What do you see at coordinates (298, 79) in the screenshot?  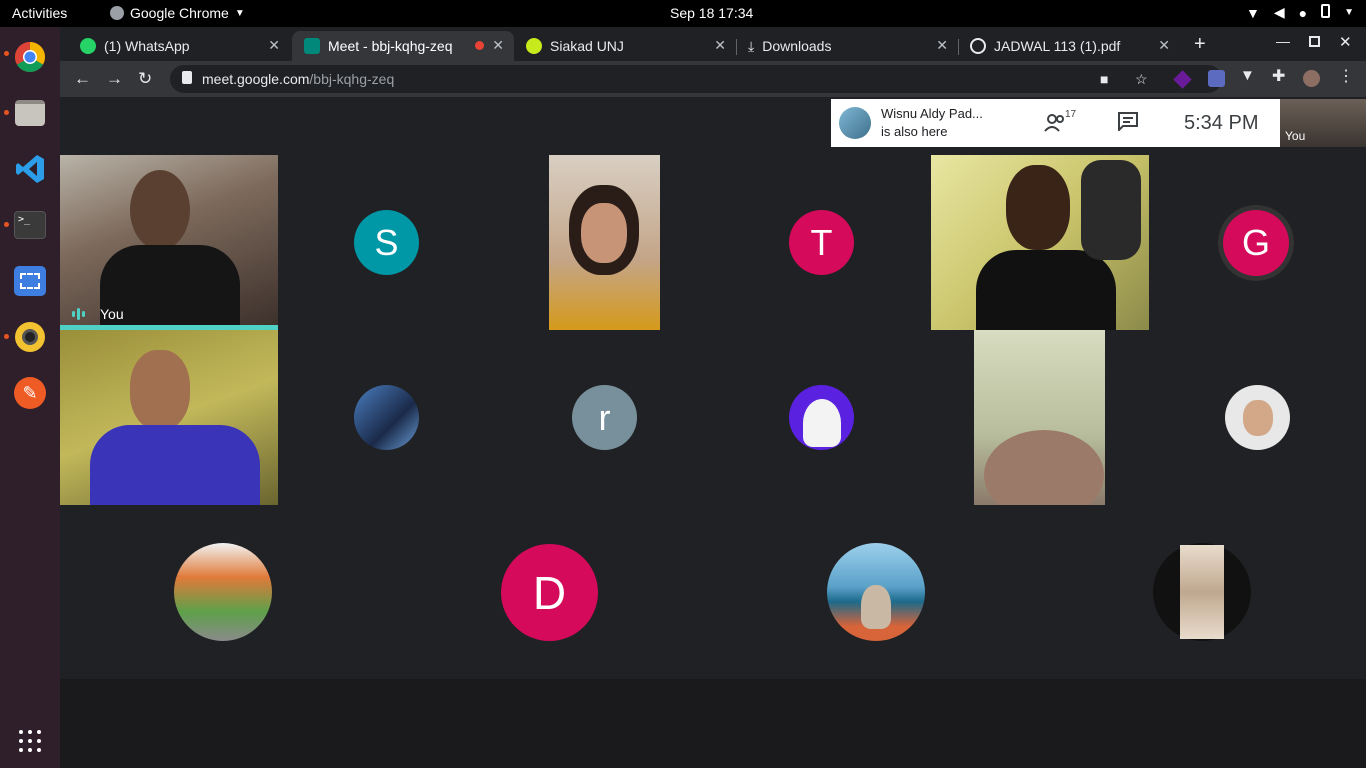 I see `url-text: meet.google.com/bbj-kqhg-zeq` at bounding box center [298, 79].